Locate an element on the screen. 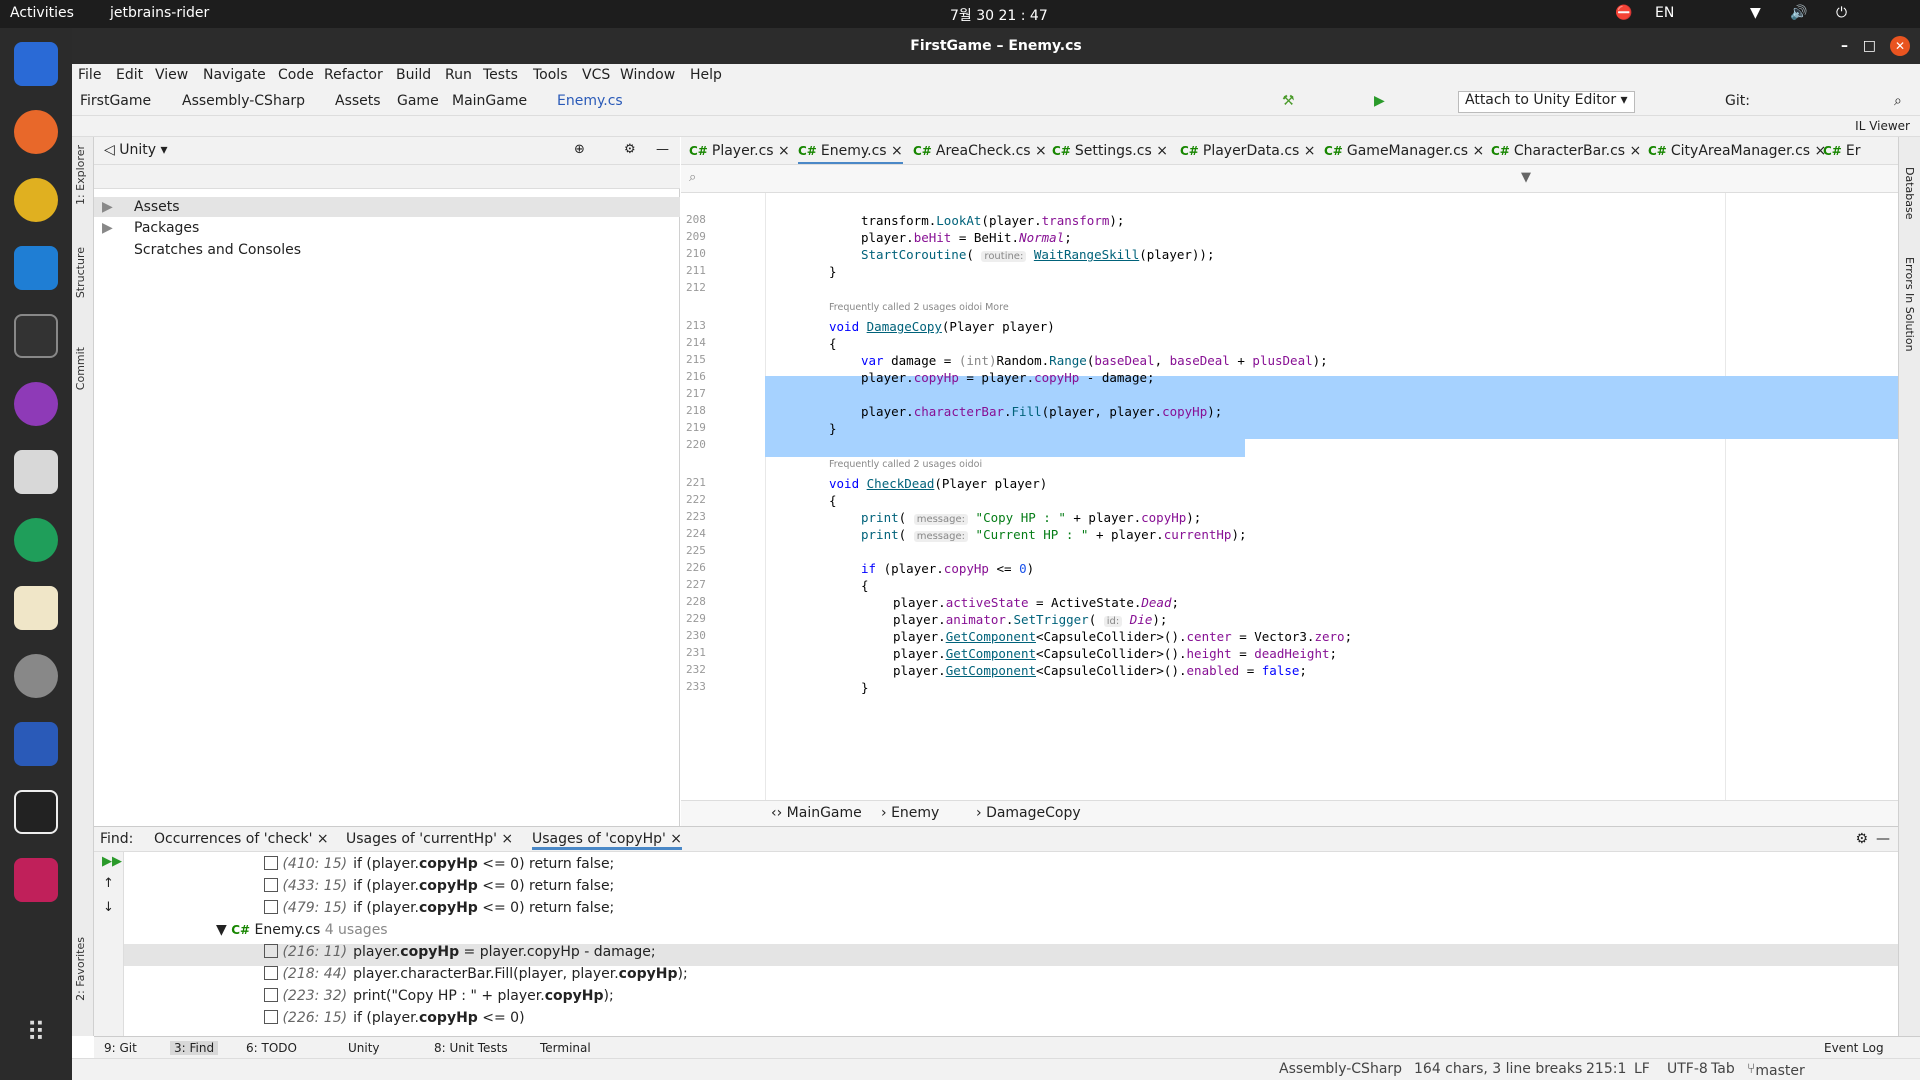 The image size is (1920, 1080). status-encoding: UTF-8 is located at coordinates (1687, 1069).